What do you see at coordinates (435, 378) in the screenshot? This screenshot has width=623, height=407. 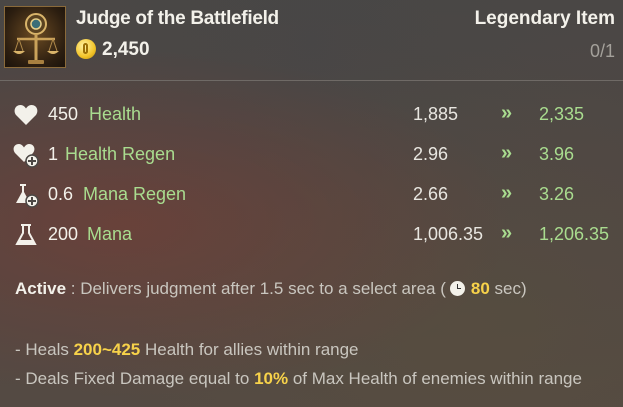 I see `effect-suffix: of Max Health of enemies within range` at bounding box center [435, 378].